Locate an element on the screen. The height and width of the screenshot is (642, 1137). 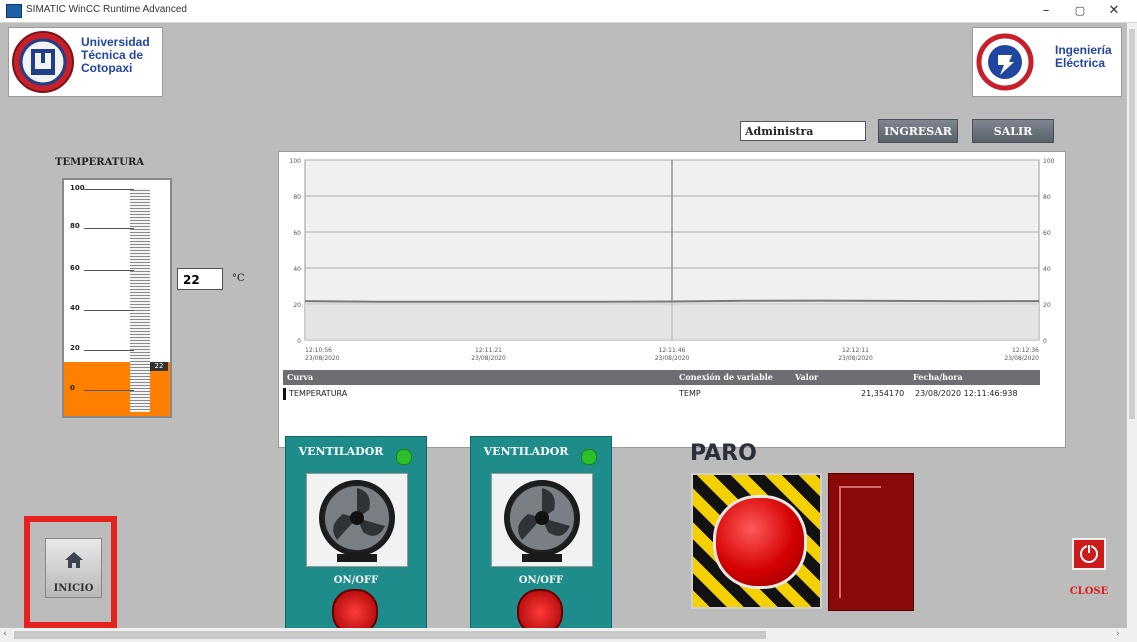
utc-logo: Universidad Técnica de Cotopaxi is located at coordinates (85, 62).